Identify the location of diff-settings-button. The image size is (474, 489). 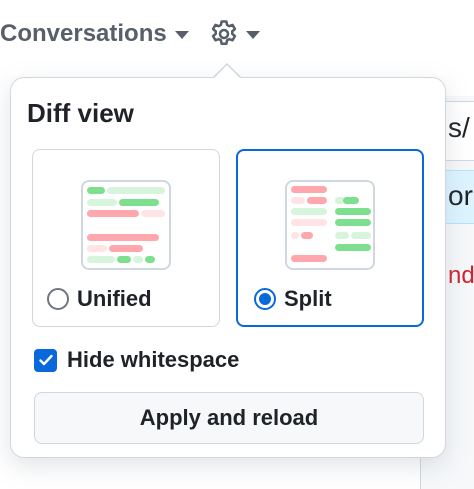
(234, 34).